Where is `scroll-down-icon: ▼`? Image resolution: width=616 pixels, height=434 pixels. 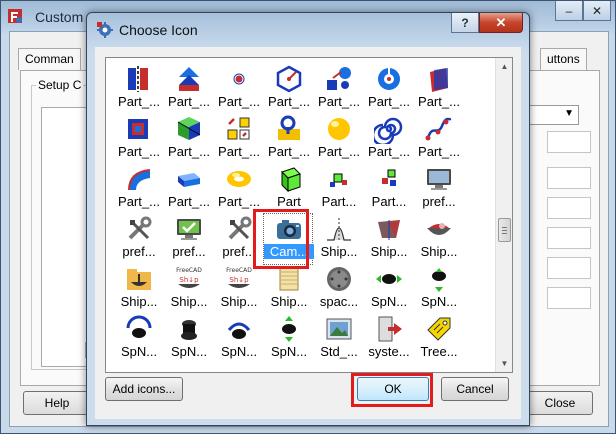
scroll-down-icon: ▼ is located at coordinates (504, 363).